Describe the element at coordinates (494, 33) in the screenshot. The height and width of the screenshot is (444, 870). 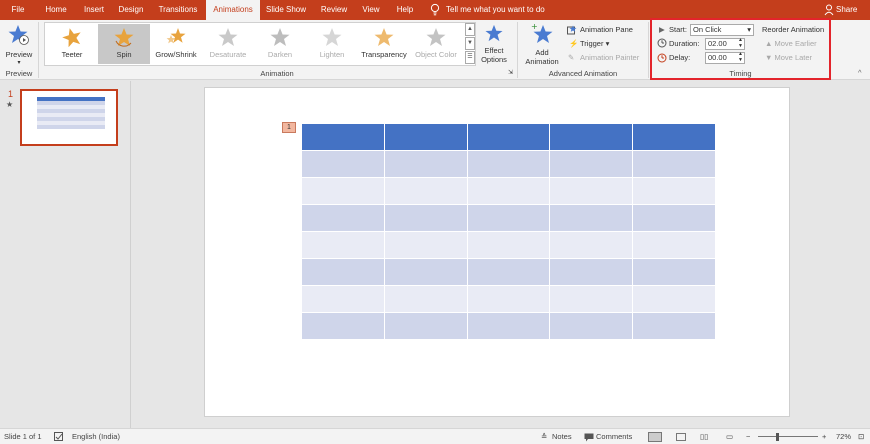
I see `effect-options-star-icon` at that location.